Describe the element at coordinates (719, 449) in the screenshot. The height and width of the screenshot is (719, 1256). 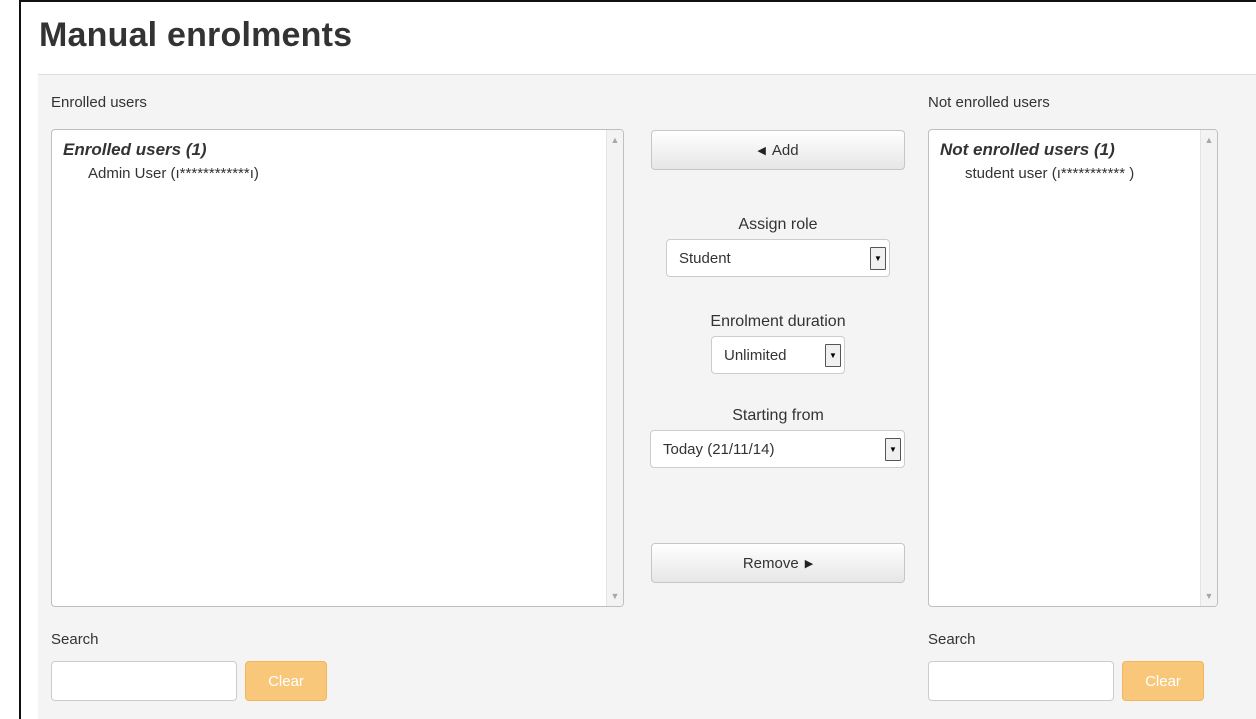
I see `starting-from-value: Today (21/11/14)` at that location.